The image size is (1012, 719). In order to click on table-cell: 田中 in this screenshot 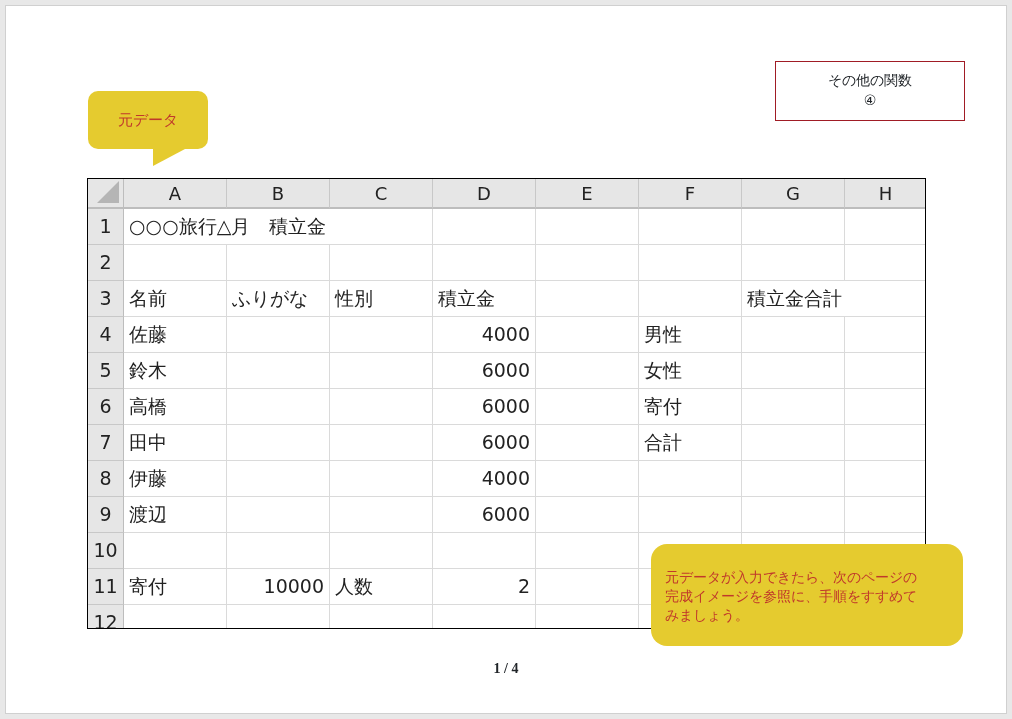, I will do `click(175, 443)`.